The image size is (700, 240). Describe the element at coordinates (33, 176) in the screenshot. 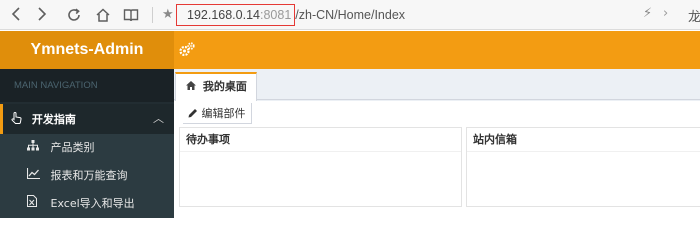

I see `line-chart-icon` at that location.